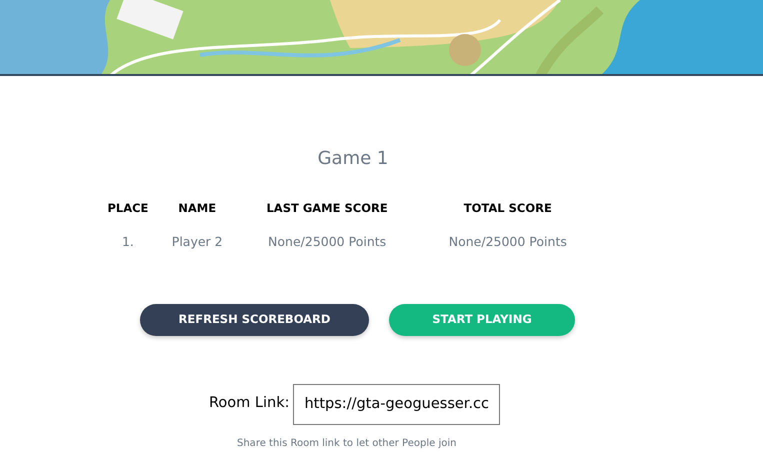 The height and width of the screenshot is (456, 763). Describe the element at coordinates (127, 241) in the screenshot. I see `table-cell-text: 1.` at that location.